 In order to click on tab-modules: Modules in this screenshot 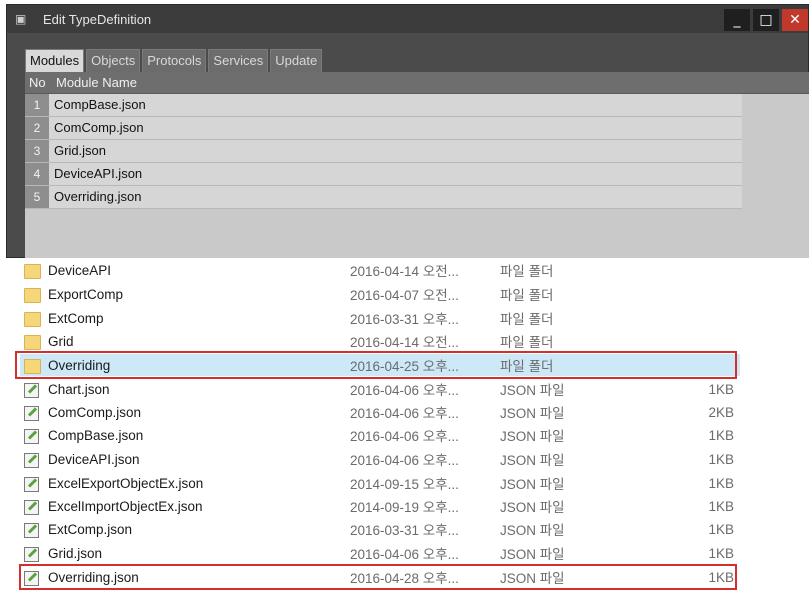, I will do `click(55, 60)`.